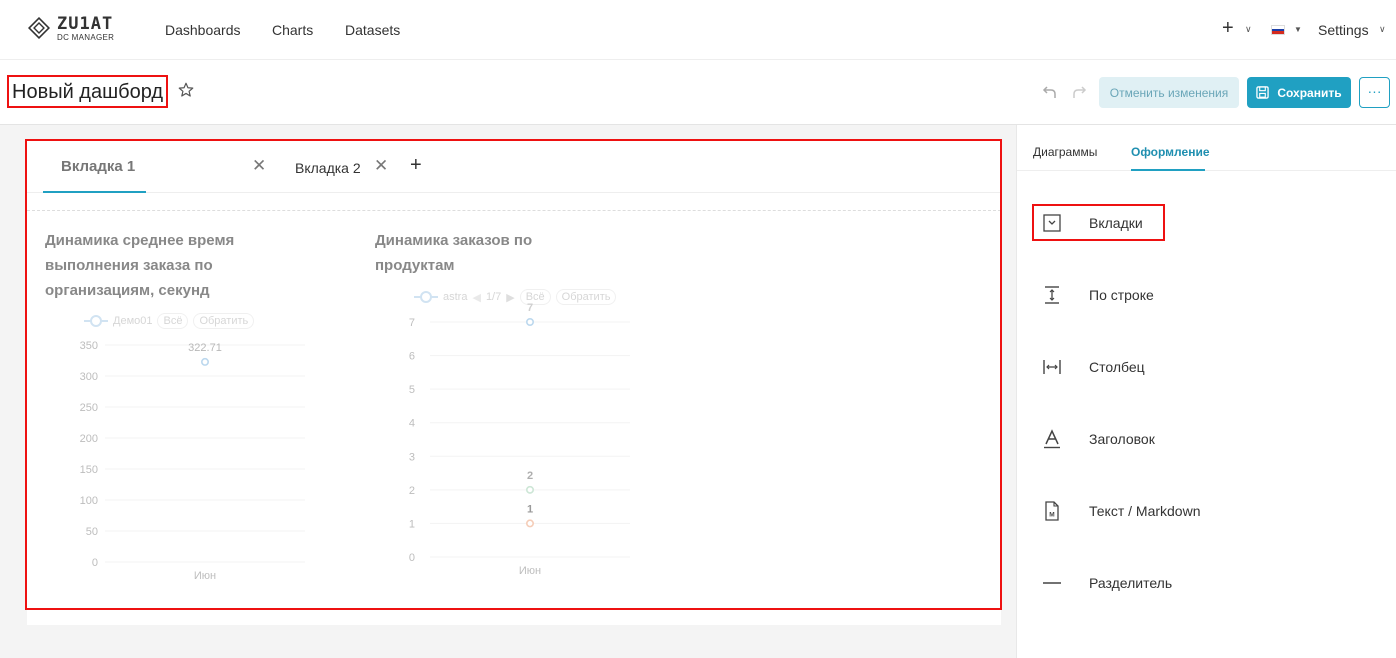 The width and height of the screenshot is (1396, 658). Describe the element at coordinates (1309, 92) in the screenshot. I see `save-label: Сохранить` at that location.